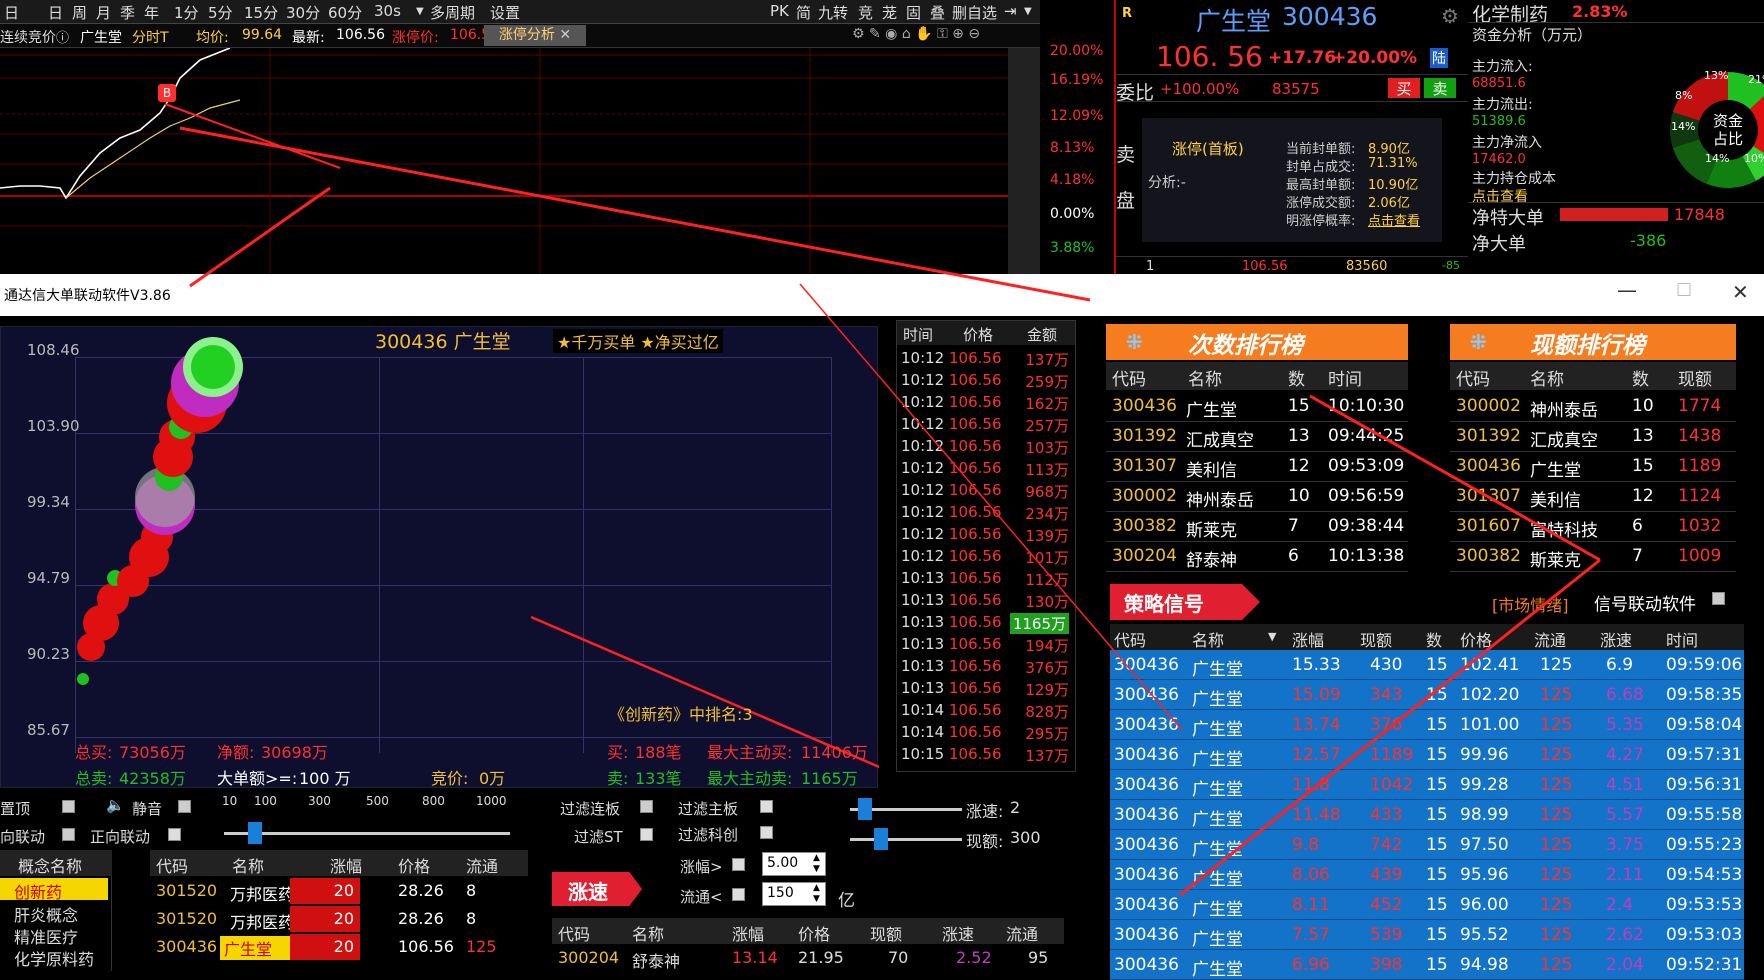  I want to click on filter-lianban-checkbox, so click(646, 806).